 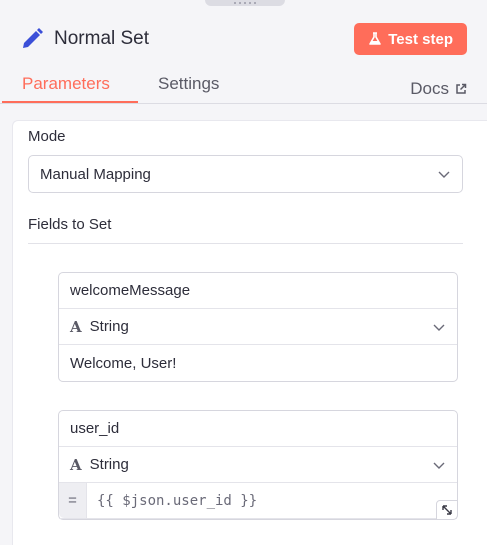 What do you see at coordinates (258, 291) in the screenshot?
I see `field-name-input: welcomeMessage` at bounding box center [258, 291].